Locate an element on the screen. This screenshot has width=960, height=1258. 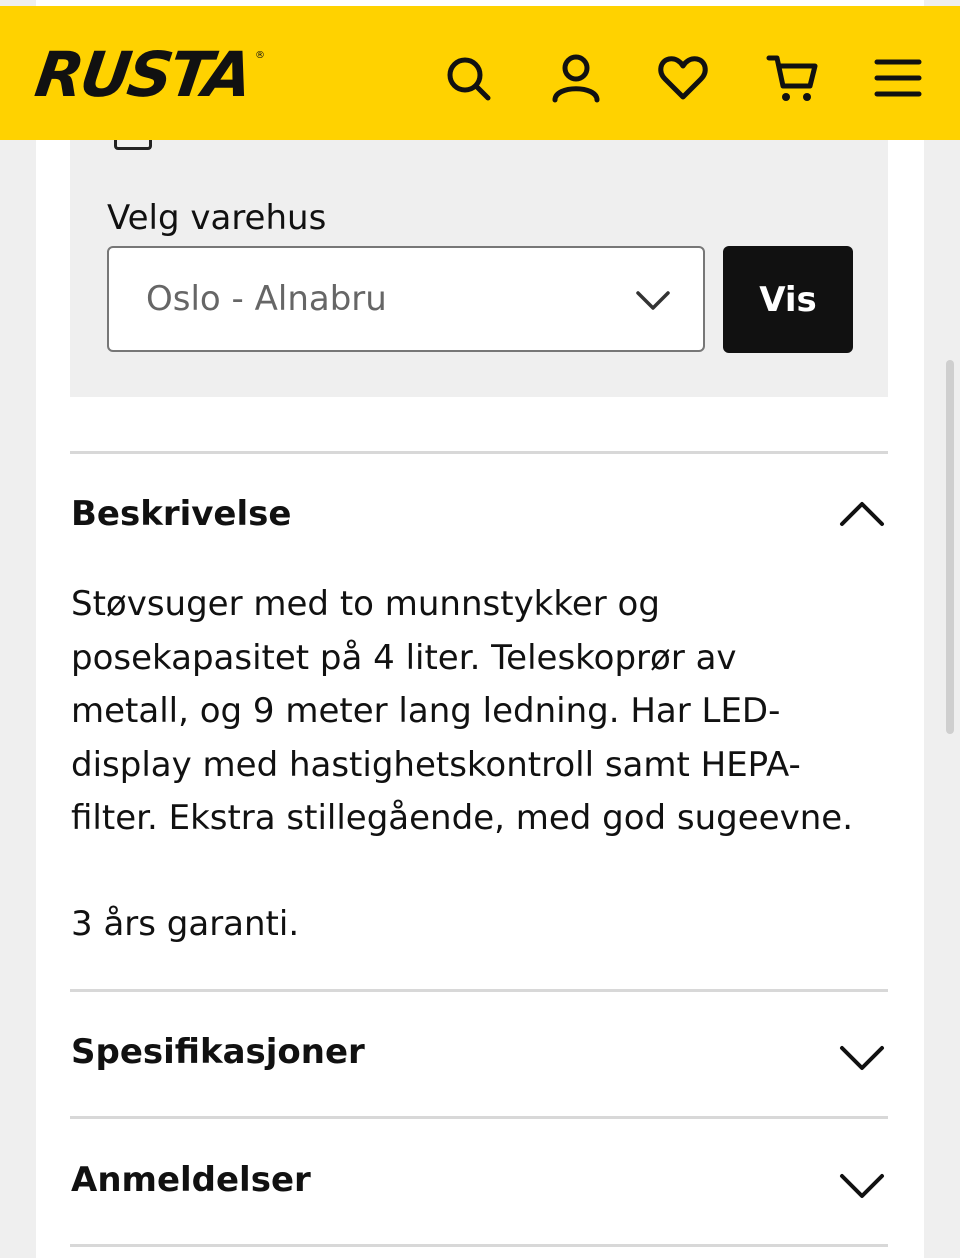
store-select-label: Velg varehus is located at coordinates (217, 218).